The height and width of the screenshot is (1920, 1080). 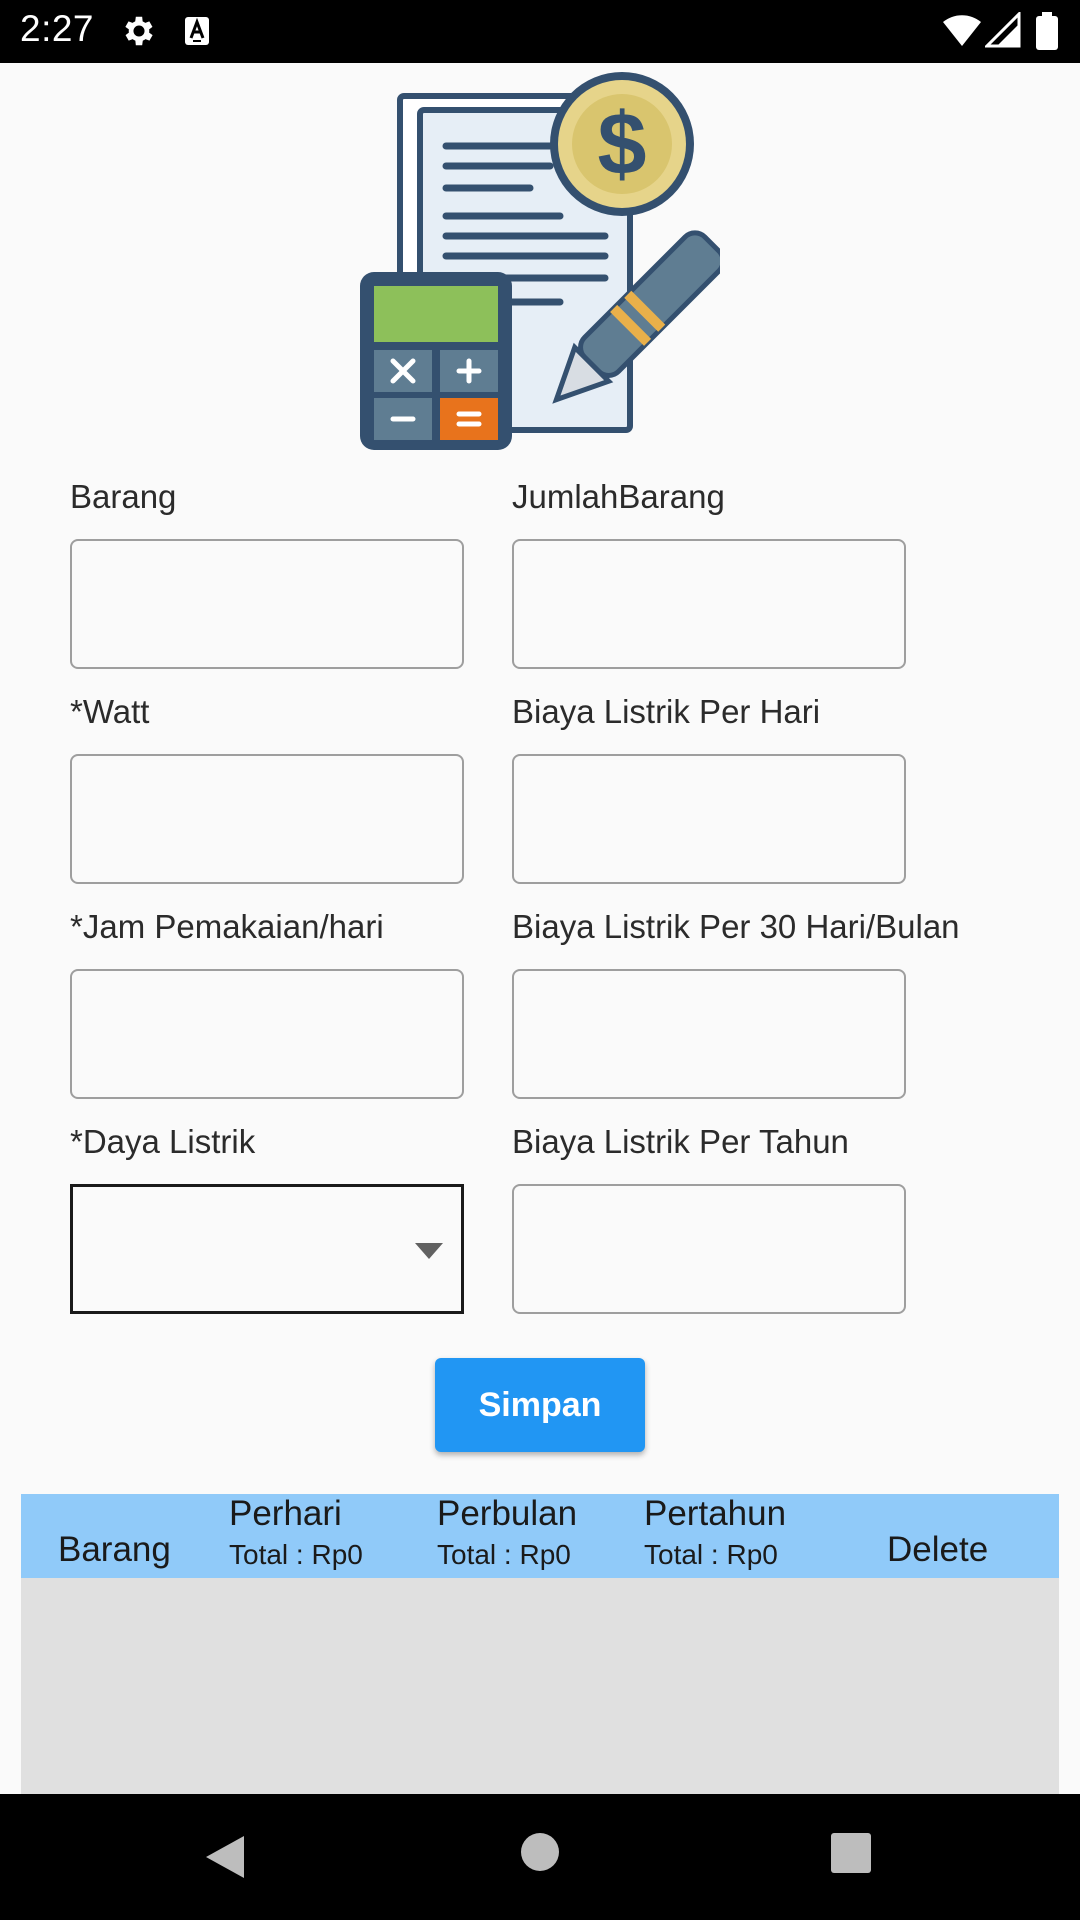 I want to click on status-bar: 2:27, so click(x=540, y=31).